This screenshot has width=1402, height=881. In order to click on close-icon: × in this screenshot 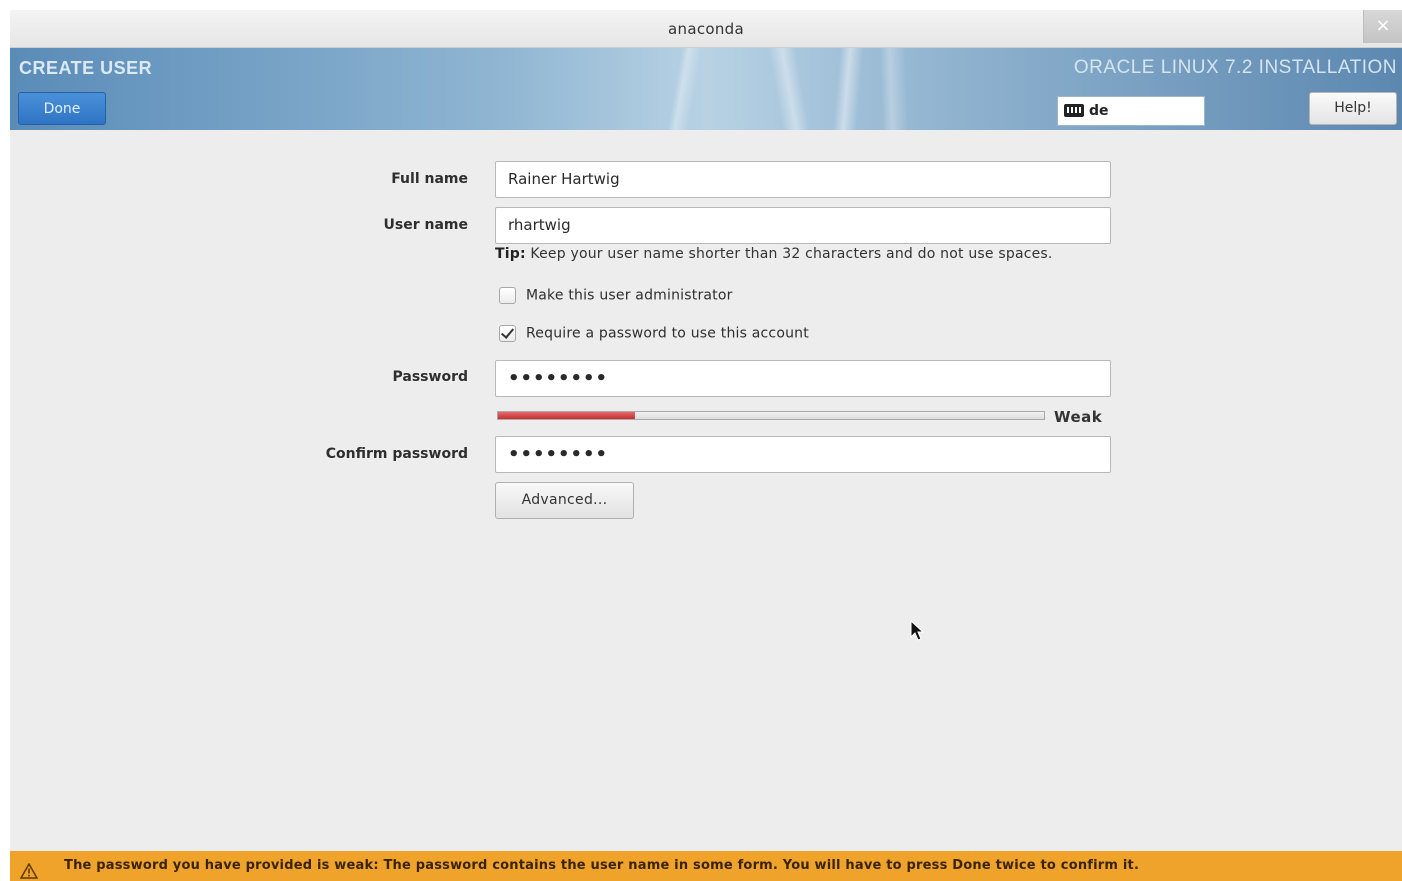, I will do `click(1383, 25)`.